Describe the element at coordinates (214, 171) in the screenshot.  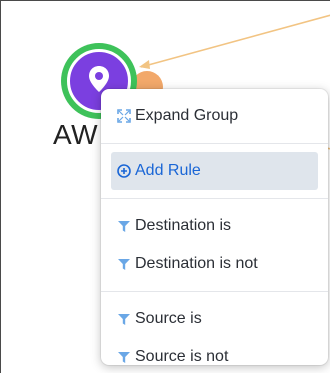
I see `menu-item-add-rule: Add Rule` at that location.